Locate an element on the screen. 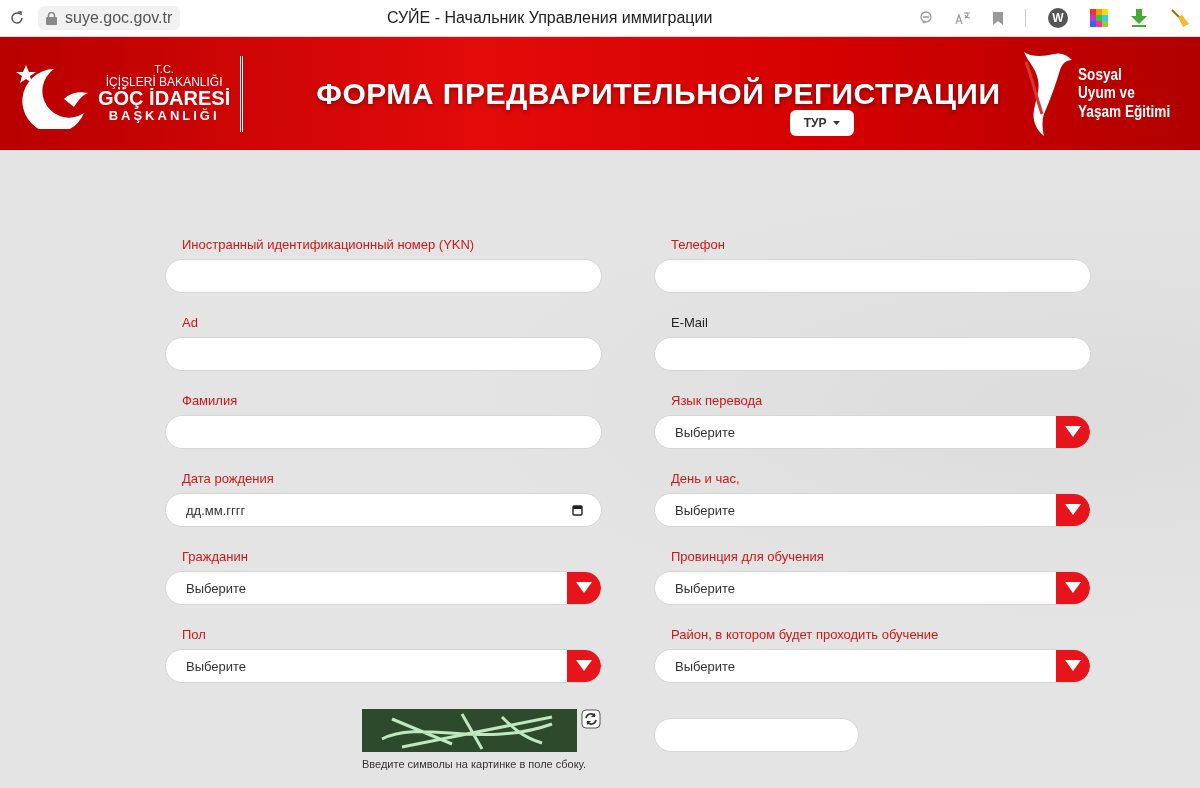  field-label: Ad is located at coordinates (190, 323).